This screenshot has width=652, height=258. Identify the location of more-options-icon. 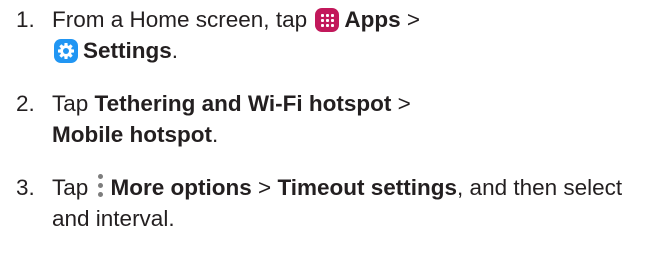
(101, 187).